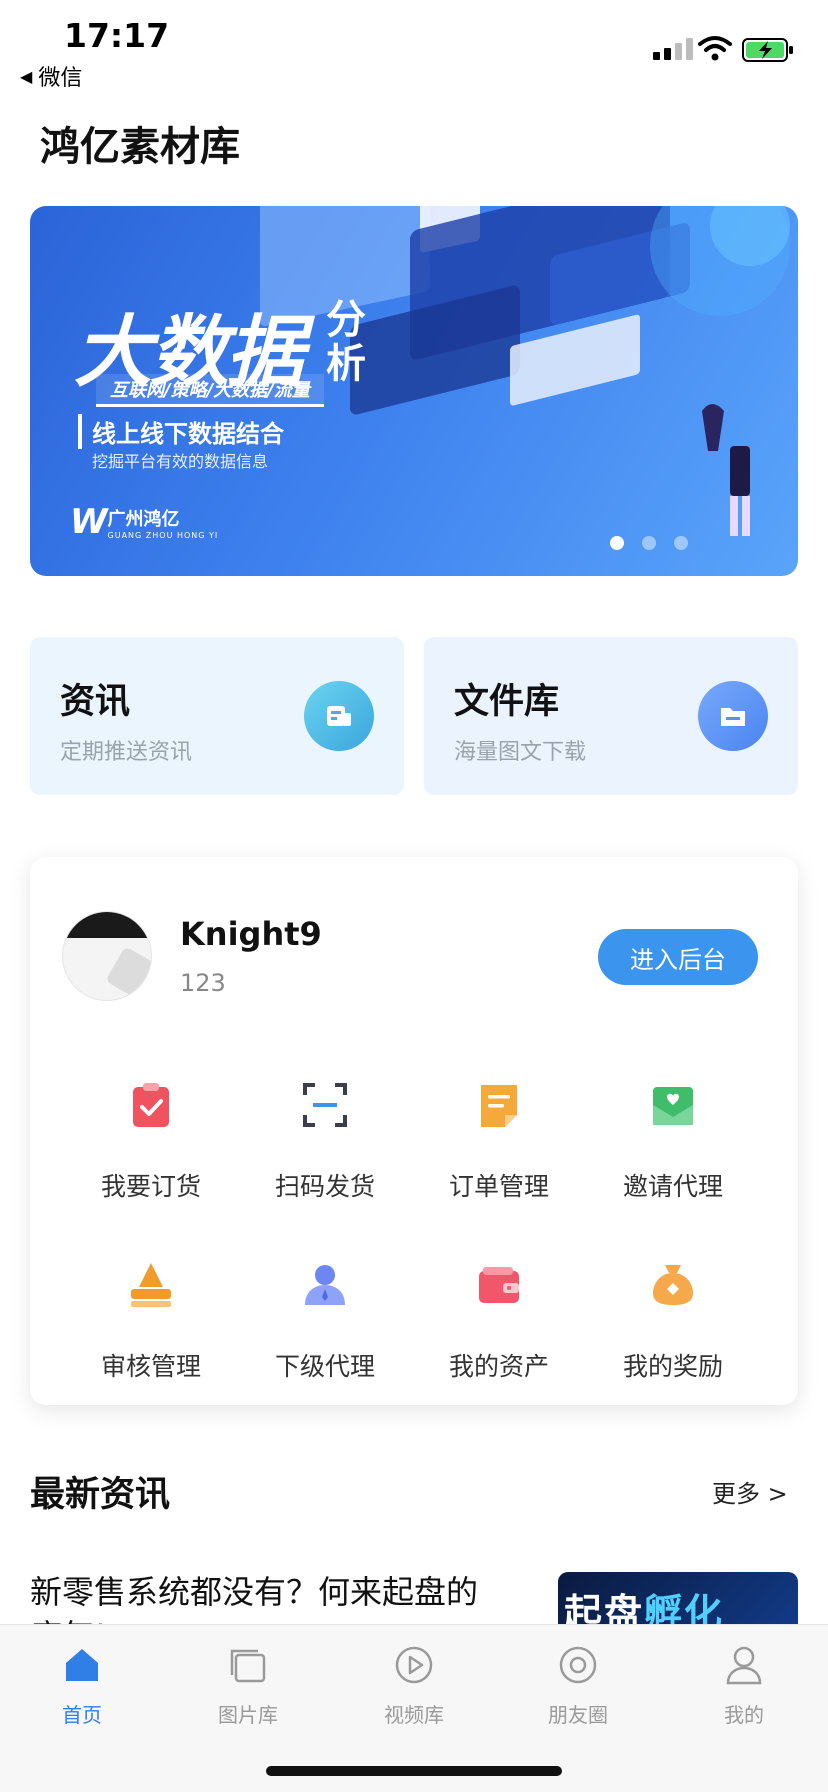 This screenshot has height=1792, width=828. Describe the element at coordinates (325, 1132) in the screenshot. I see `action-scan-ship: 扫码发货` at that location.